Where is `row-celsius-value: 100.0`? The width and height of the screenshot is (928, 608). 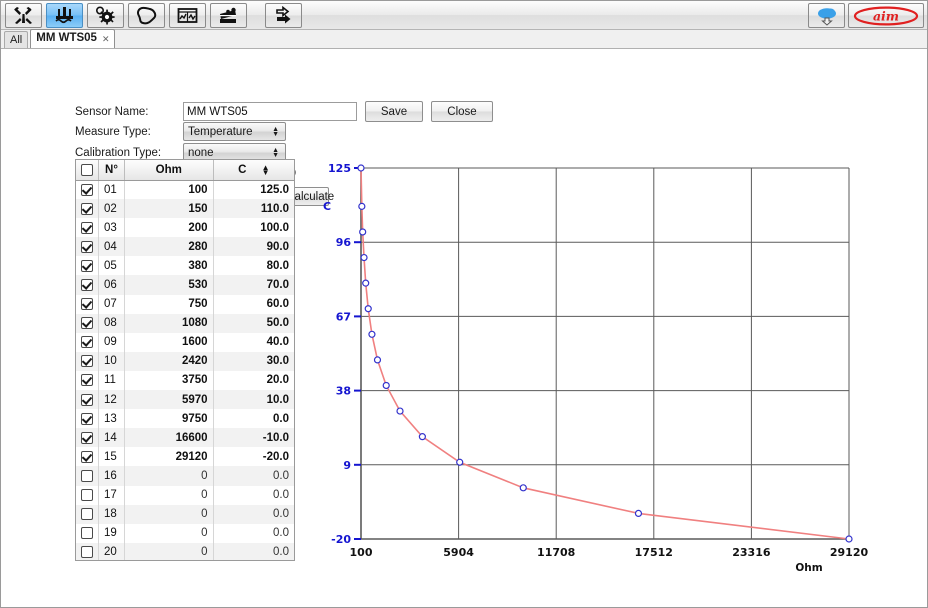
row-celsius-value: 100.0 is located at coordinates (253, 227).